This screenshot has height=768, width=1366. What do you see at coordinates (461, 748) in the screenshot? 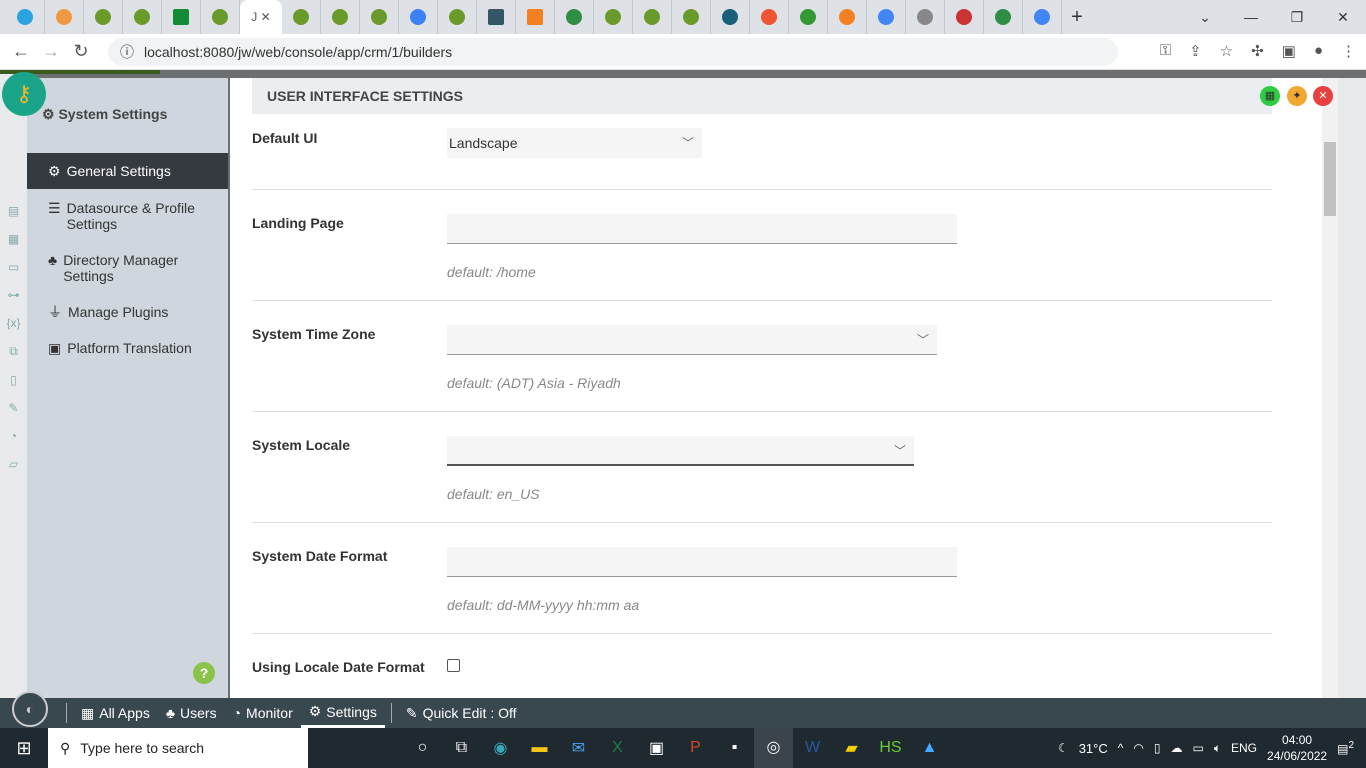
I see `task-view-icon: ⧉` at bounding box center [461, 748].